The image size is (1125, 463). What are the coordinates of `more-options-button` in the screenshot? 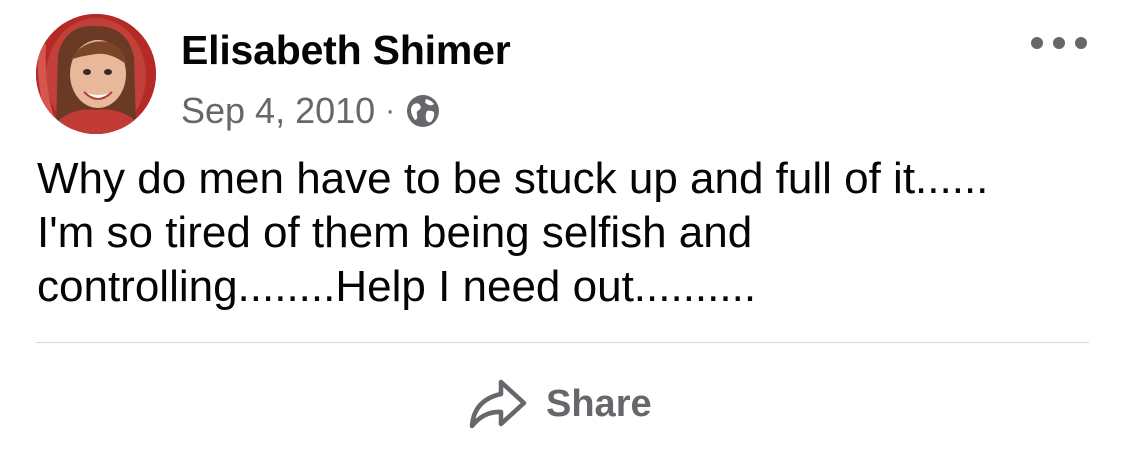 It's located at (1059, 43).